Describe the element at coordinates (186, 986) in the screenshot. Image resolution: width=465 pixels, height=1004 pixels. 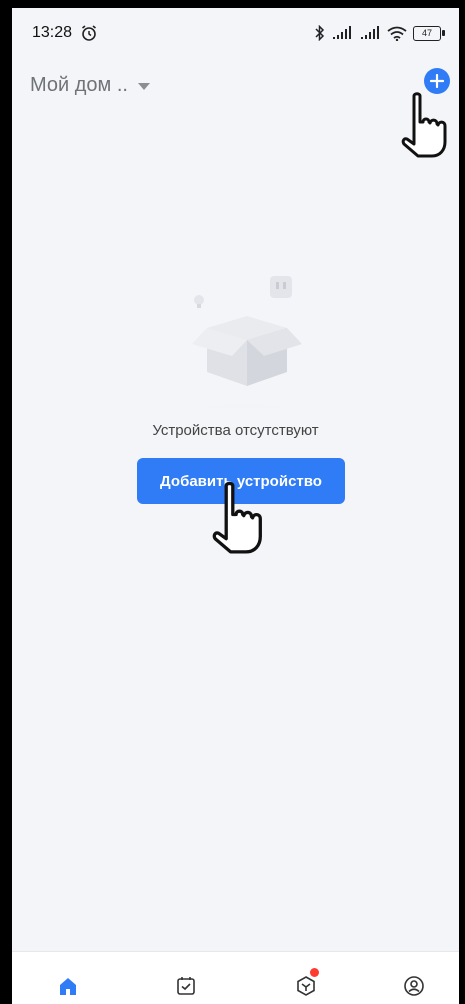
I see `scenes-icon` at that location.